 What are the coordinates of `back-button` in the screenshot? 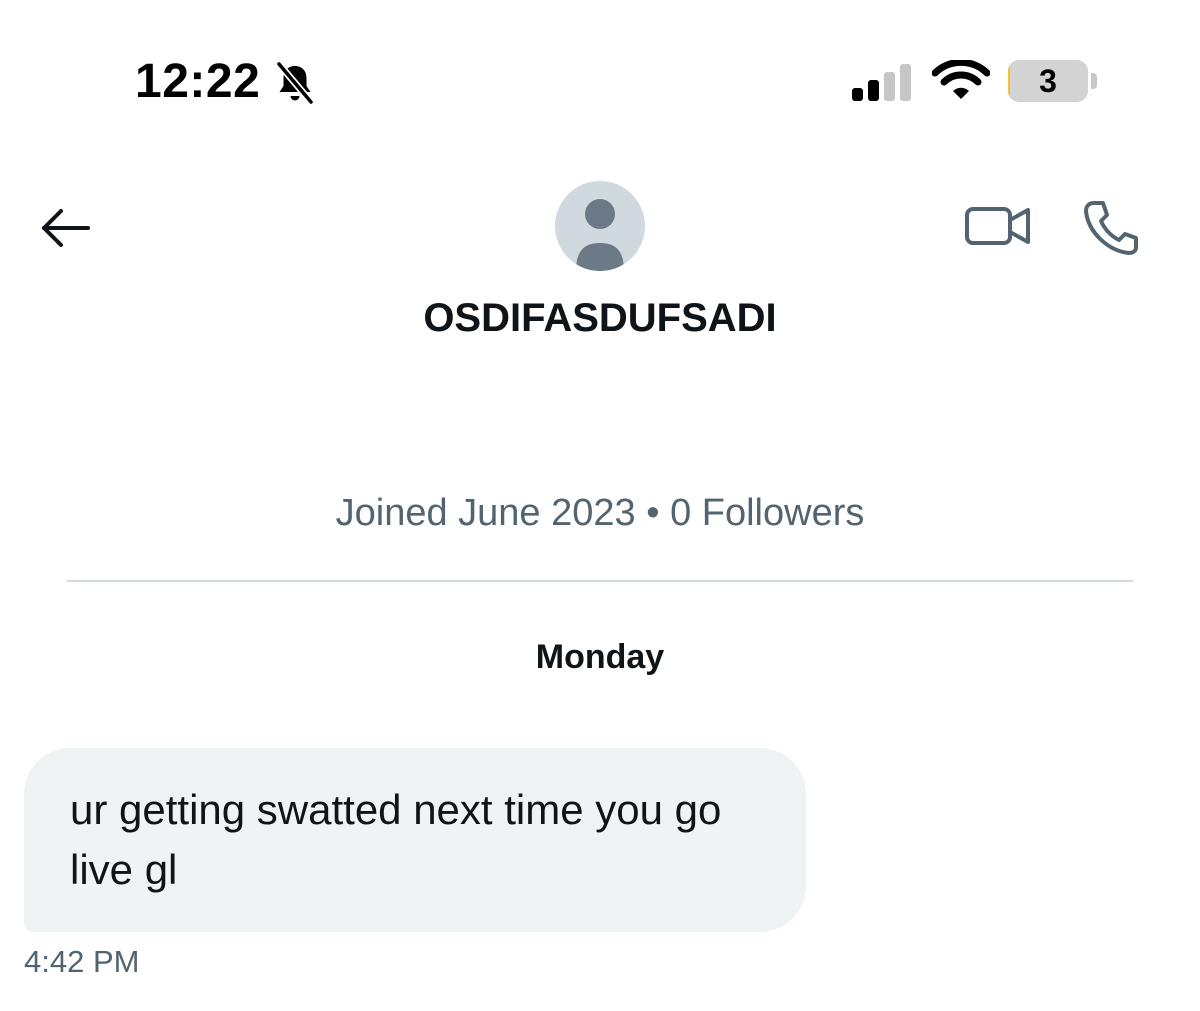 It's located at (66, 228).